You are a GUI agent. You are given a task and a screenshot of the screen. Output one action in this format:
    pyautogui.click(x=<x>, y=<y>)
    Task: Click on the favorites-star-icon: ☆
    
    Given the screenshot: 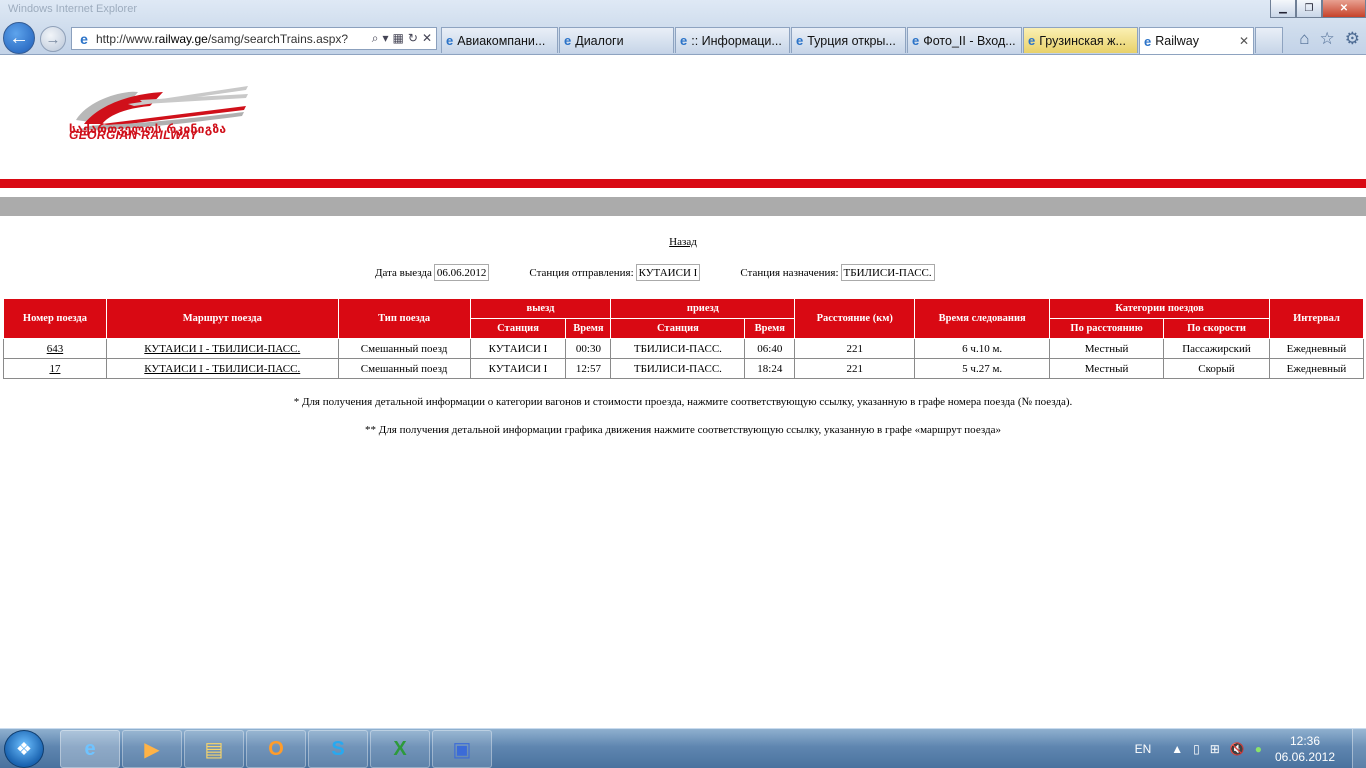 What is the action you would take?
    pyautogui.click(x=1327, y=39)
    